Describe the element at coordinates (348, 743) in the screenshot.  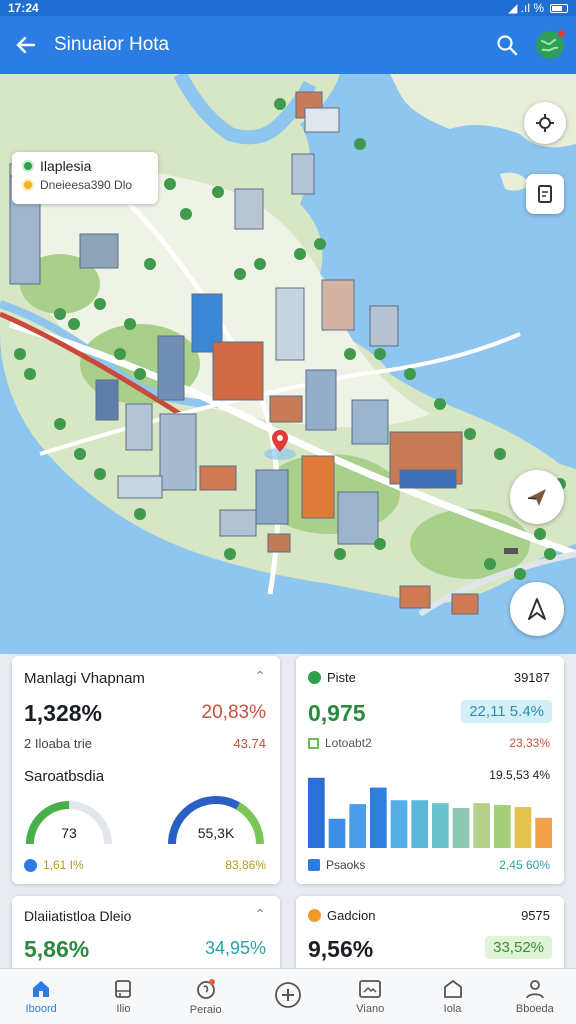
I see `piste-sub-left: Lotoabt2` at that location.